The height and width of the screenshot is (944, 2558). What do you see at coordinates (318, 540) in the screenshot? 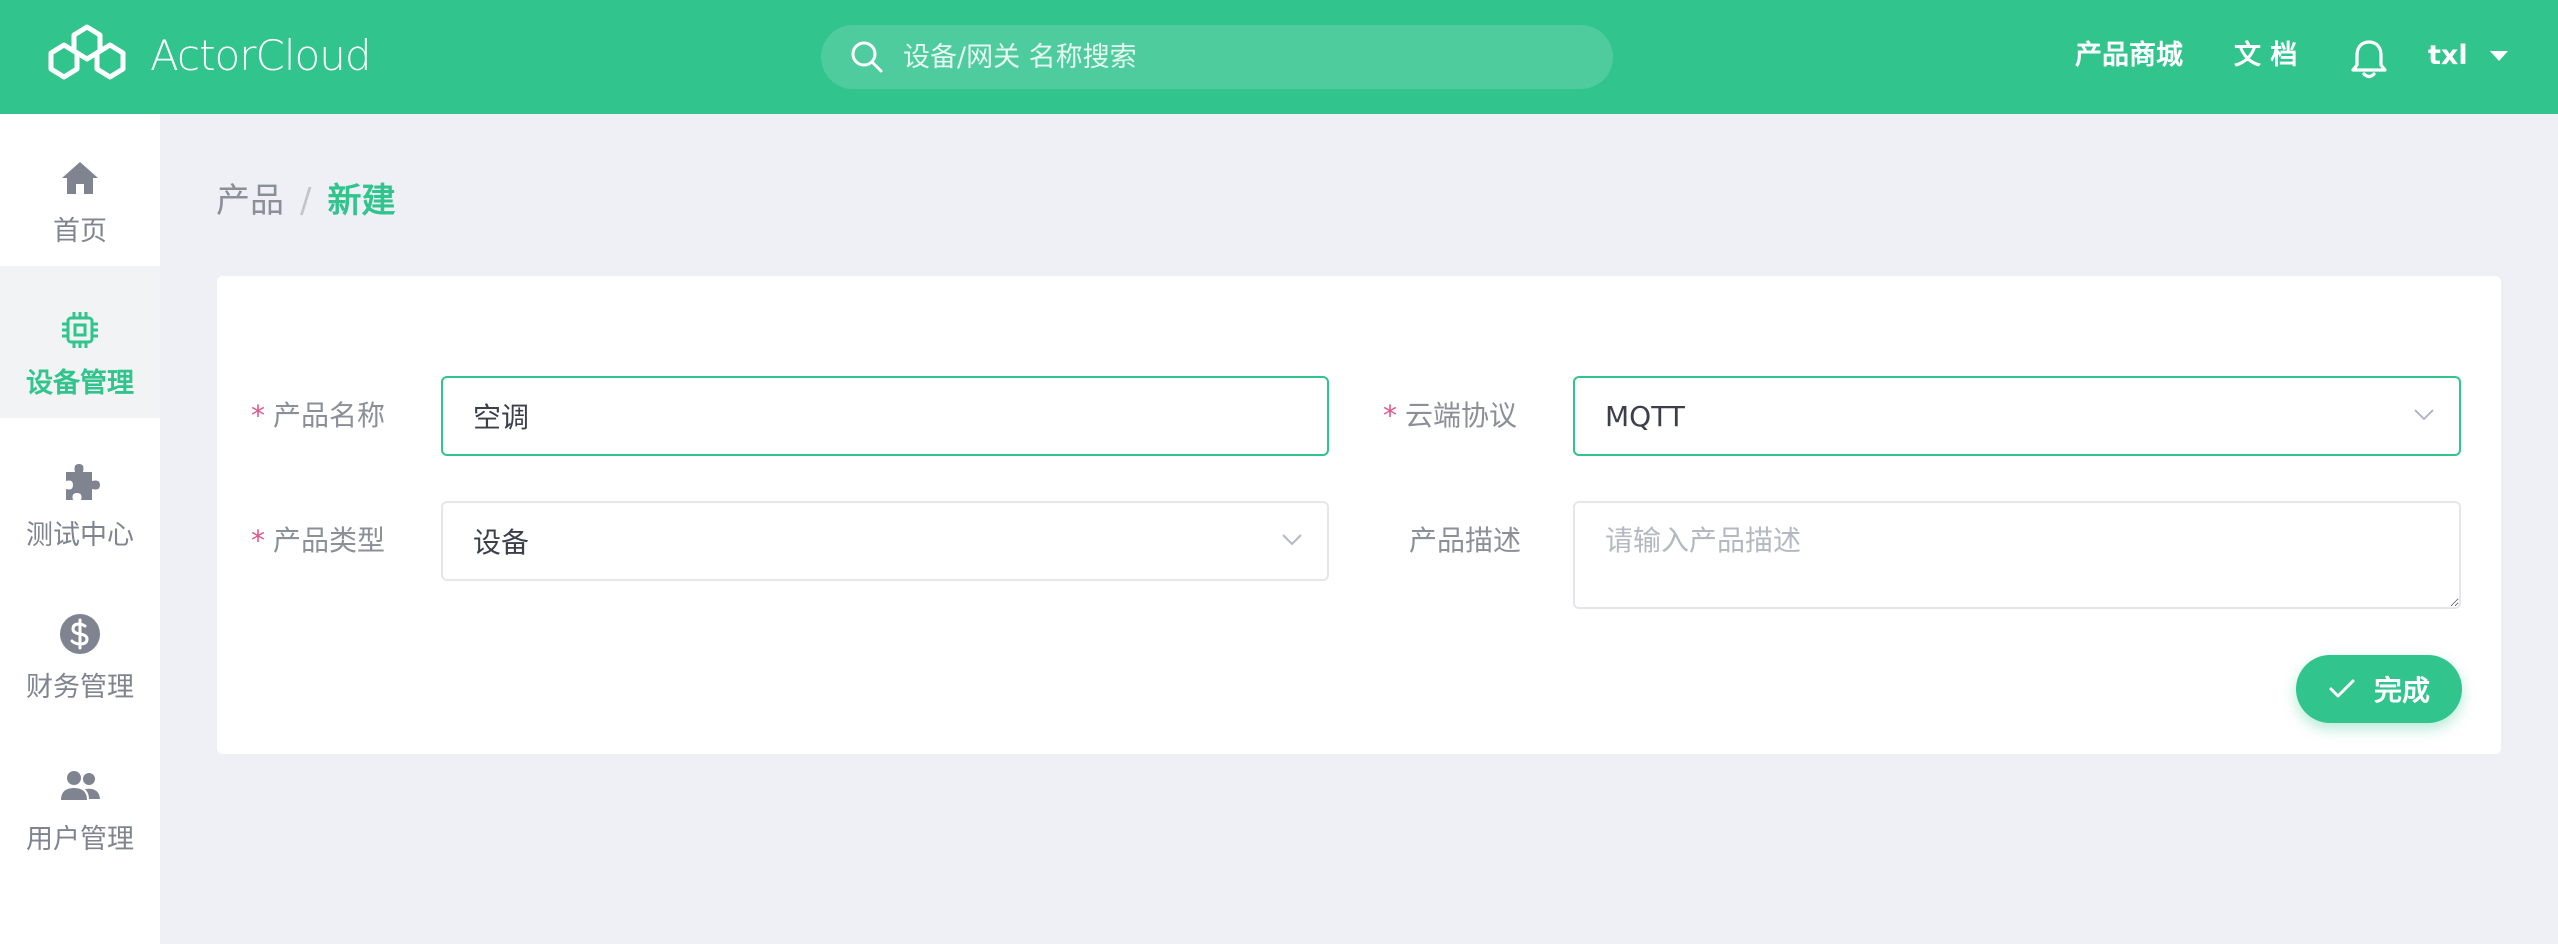
I see `product-type-label: * 产品类型` at bounding box center [318, 540].